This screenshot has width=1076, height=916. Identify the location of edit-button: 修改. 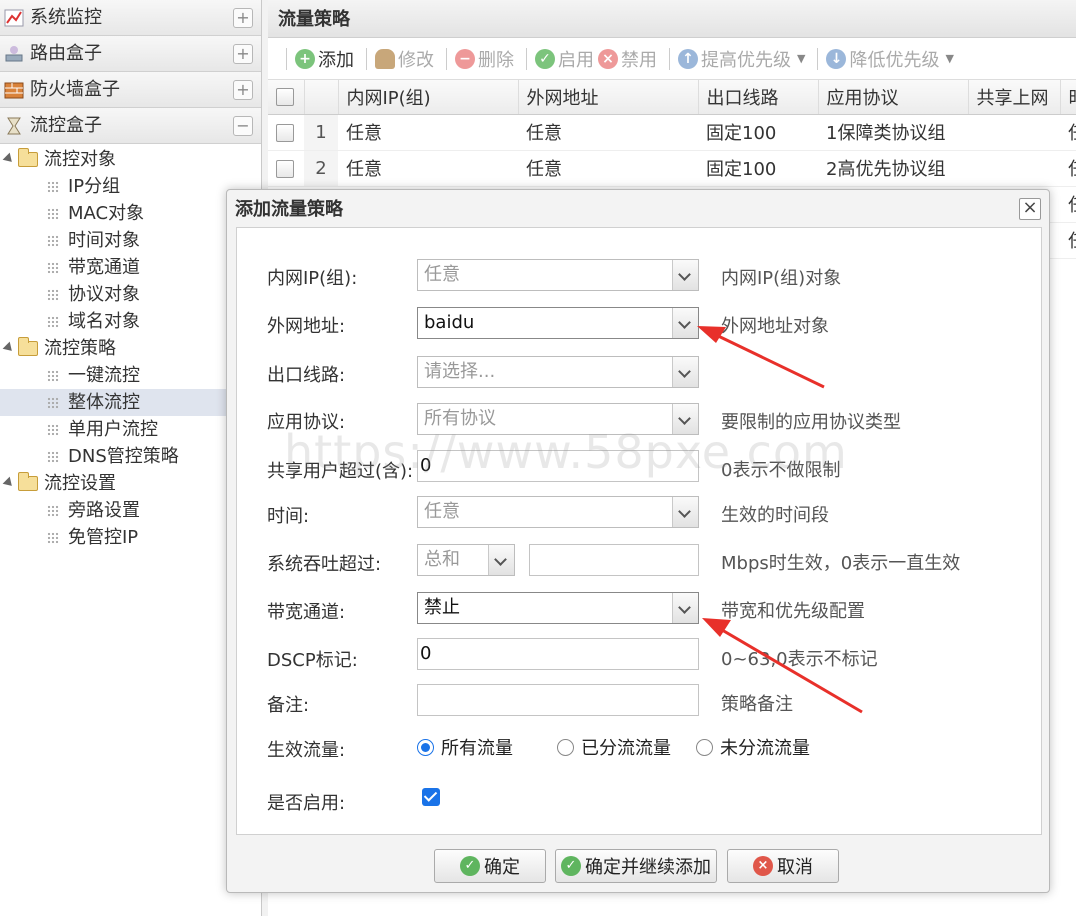
(404, 59).